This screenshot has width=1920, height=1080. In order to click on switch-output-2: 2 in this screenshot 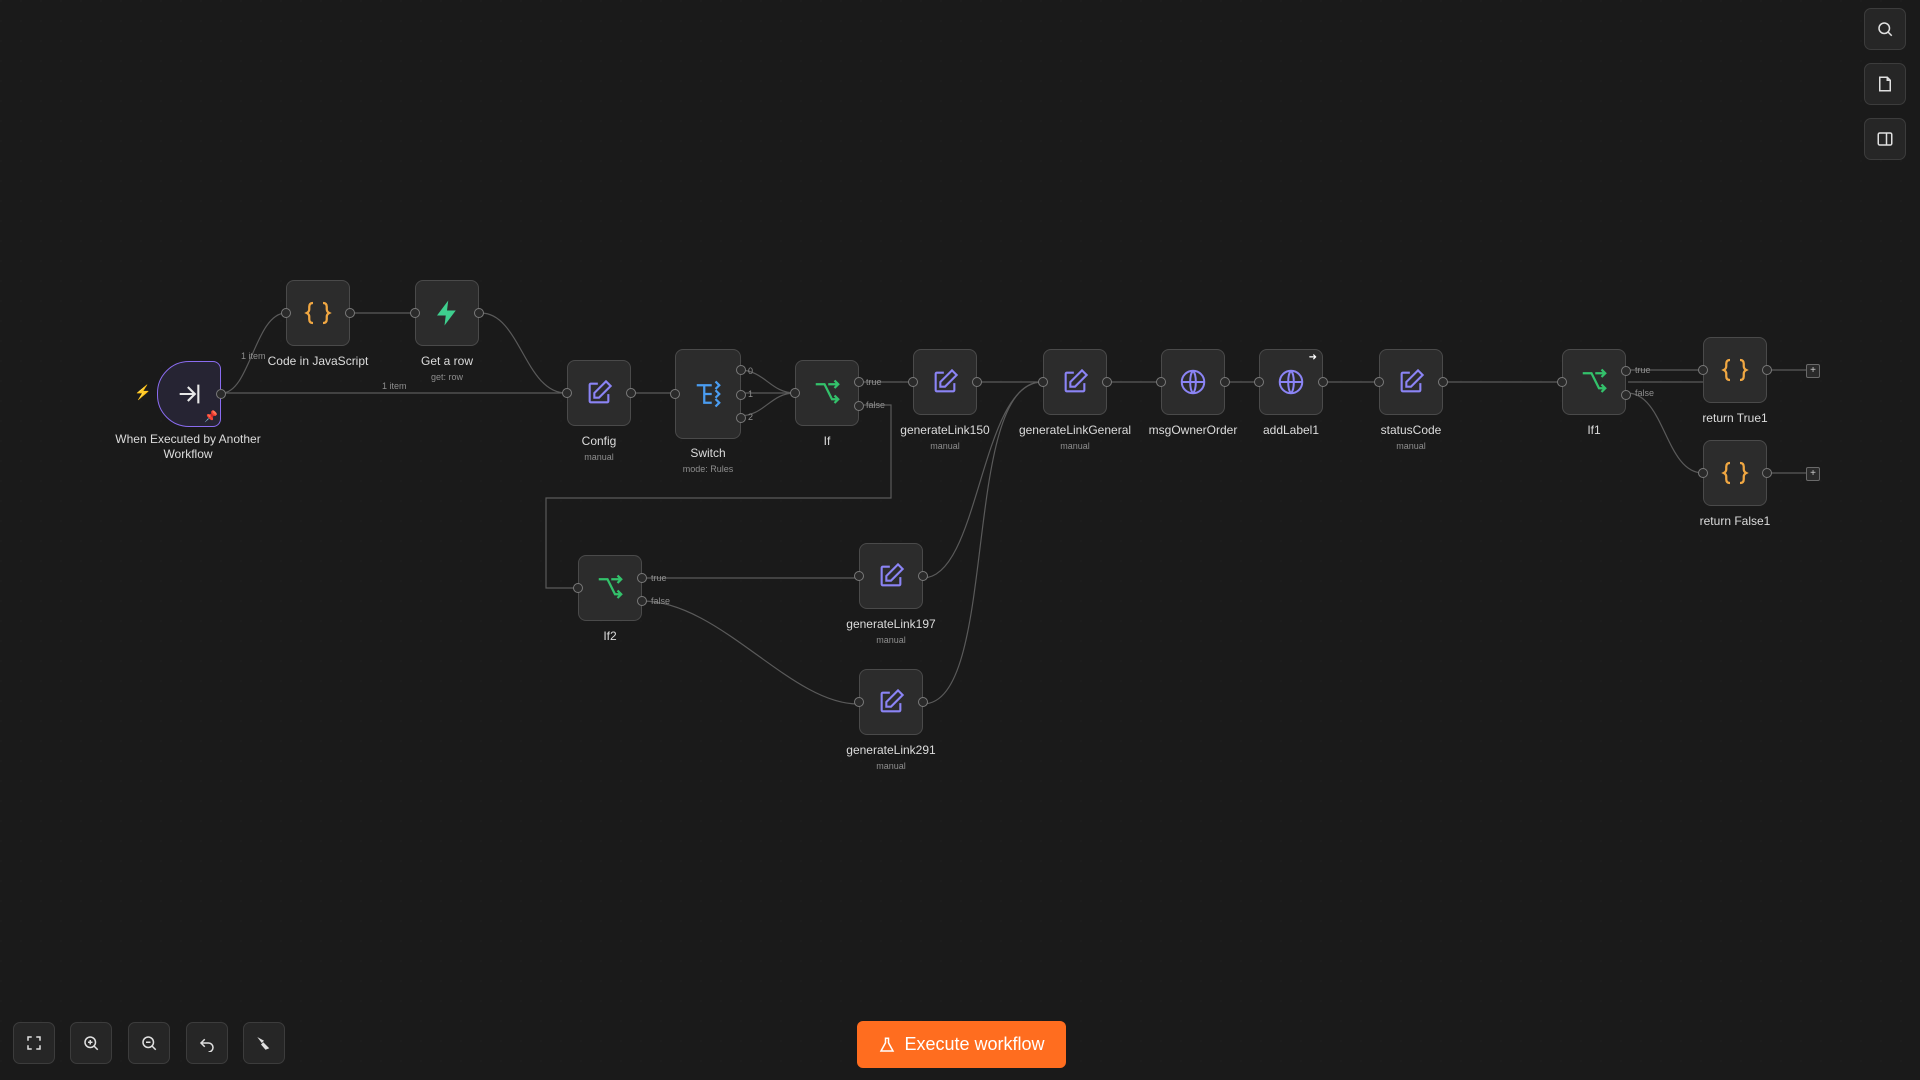, I will do `click(751, 417)`.